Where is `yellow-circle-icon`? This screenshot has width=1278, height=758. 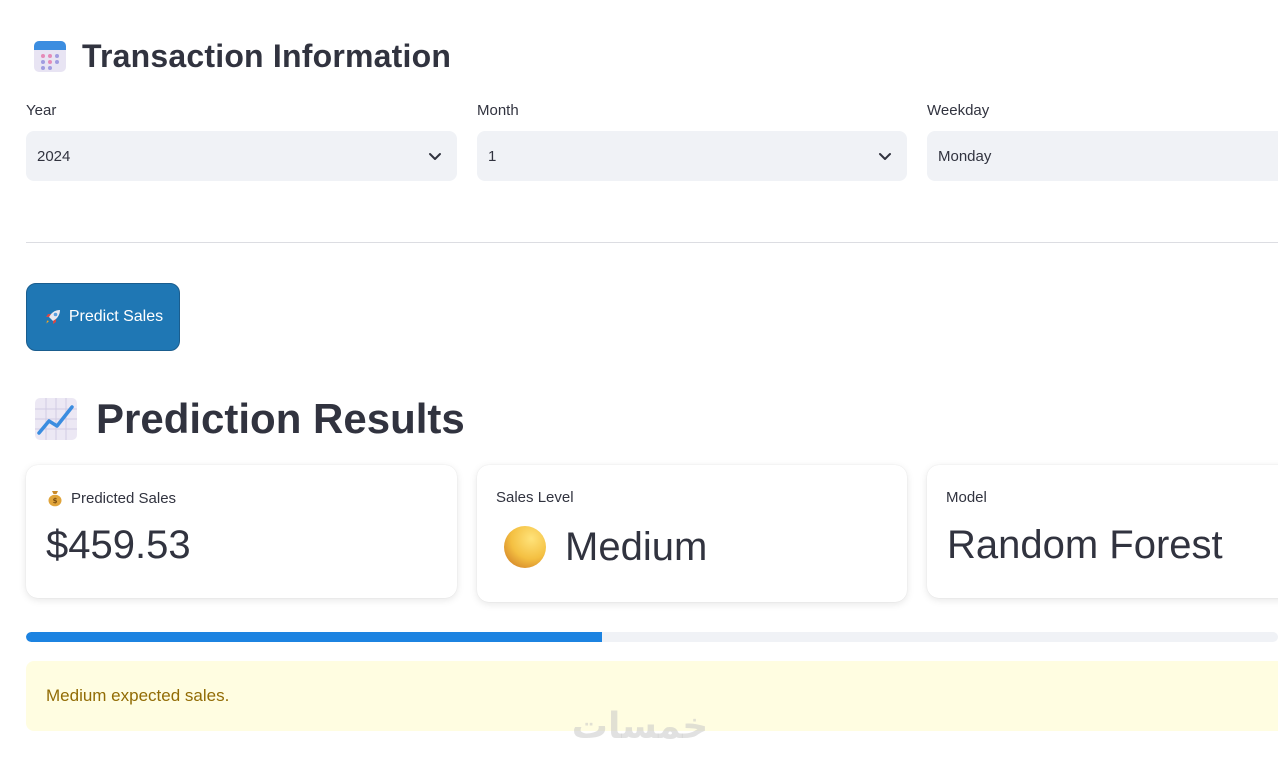
yellow-circle-icon is located at coordinates (525, 547).